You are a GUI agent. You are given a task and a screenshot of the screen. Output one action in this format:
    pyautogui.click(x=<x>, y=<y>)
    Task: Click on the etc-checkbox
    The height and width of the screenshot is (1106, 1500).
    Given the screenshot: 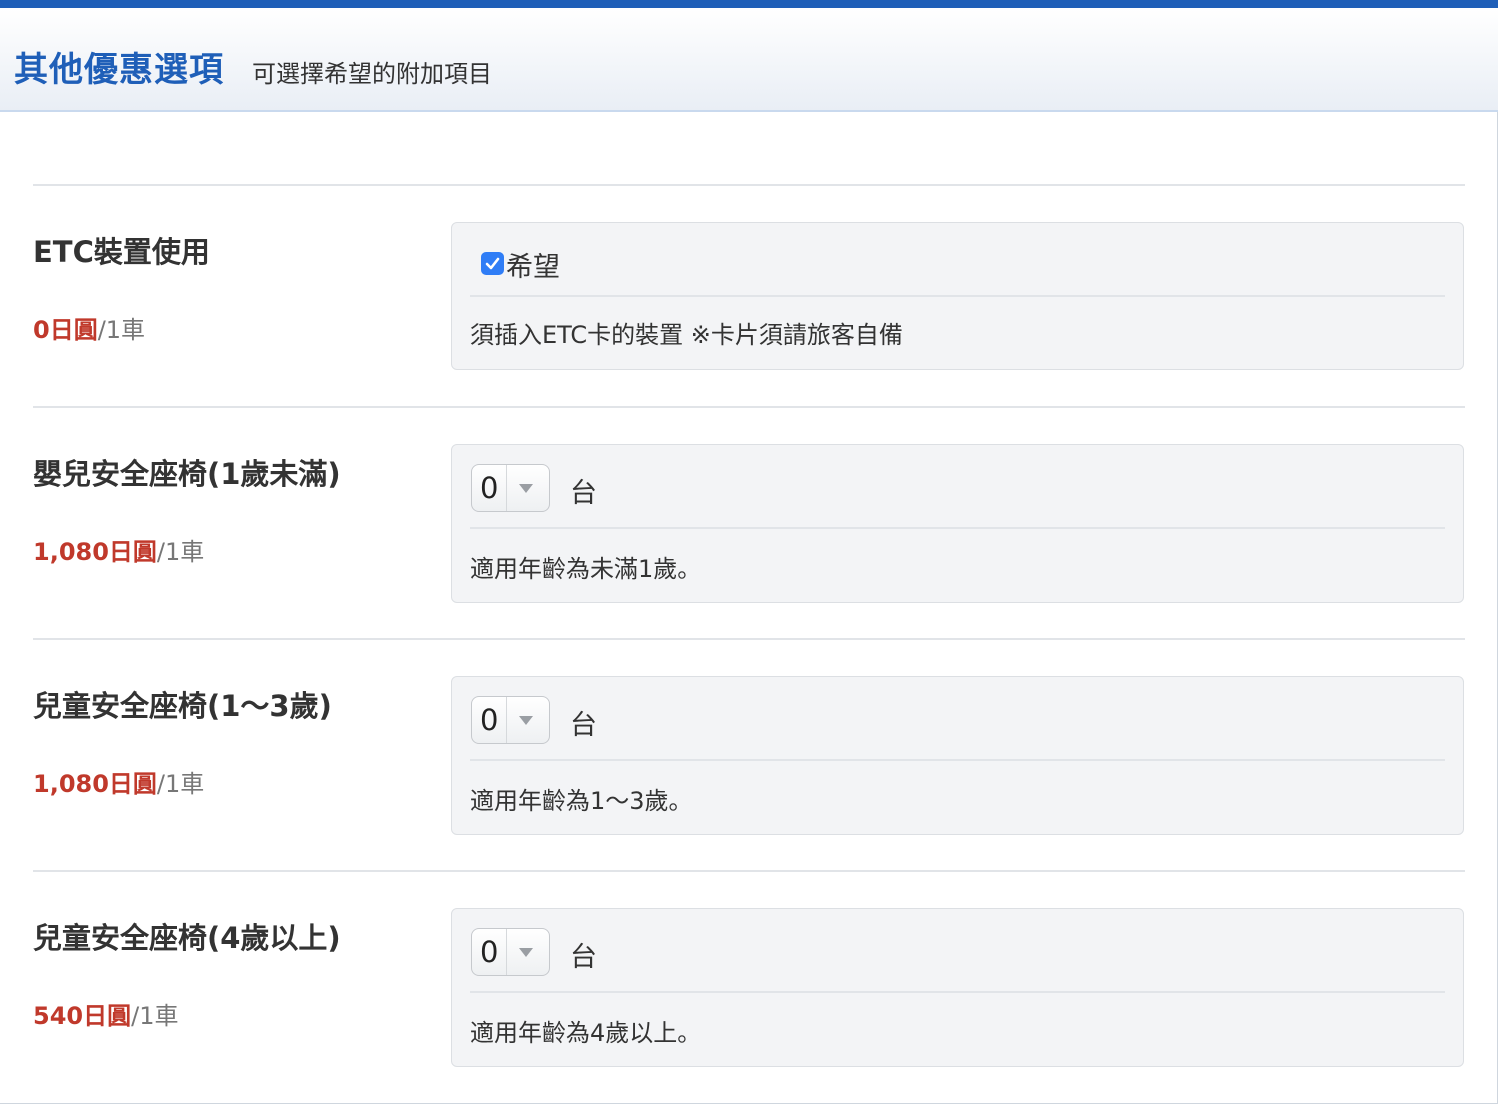 What is the action you would take?
    pyautogui.click(x=492, y=263)
    